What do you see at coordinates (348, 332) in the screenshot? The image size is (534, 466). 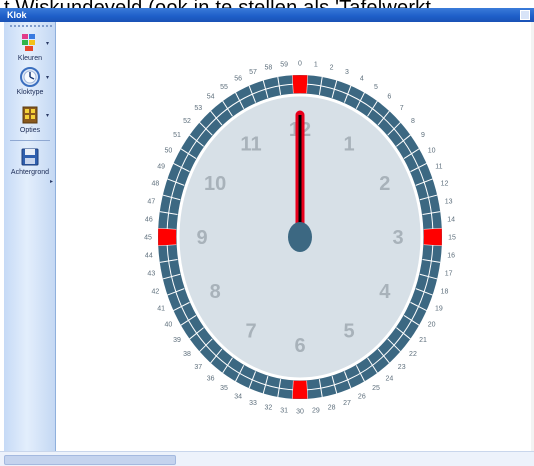 I see `hour-number: 5` at bounding box center [348, 332].